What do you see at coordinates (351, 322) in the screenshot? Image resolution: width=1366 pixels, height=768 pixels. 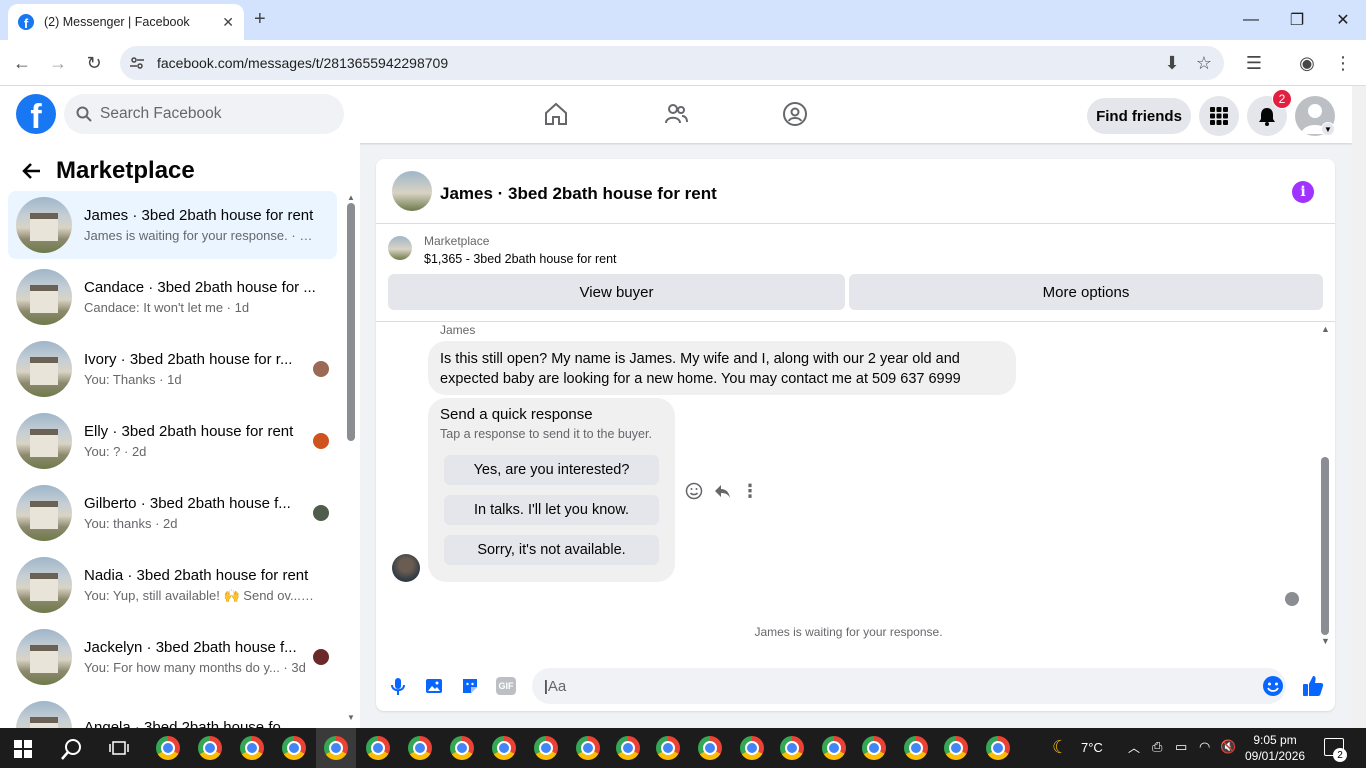 I see `sidebar-scrollbar` at bounding box center [351, 322].